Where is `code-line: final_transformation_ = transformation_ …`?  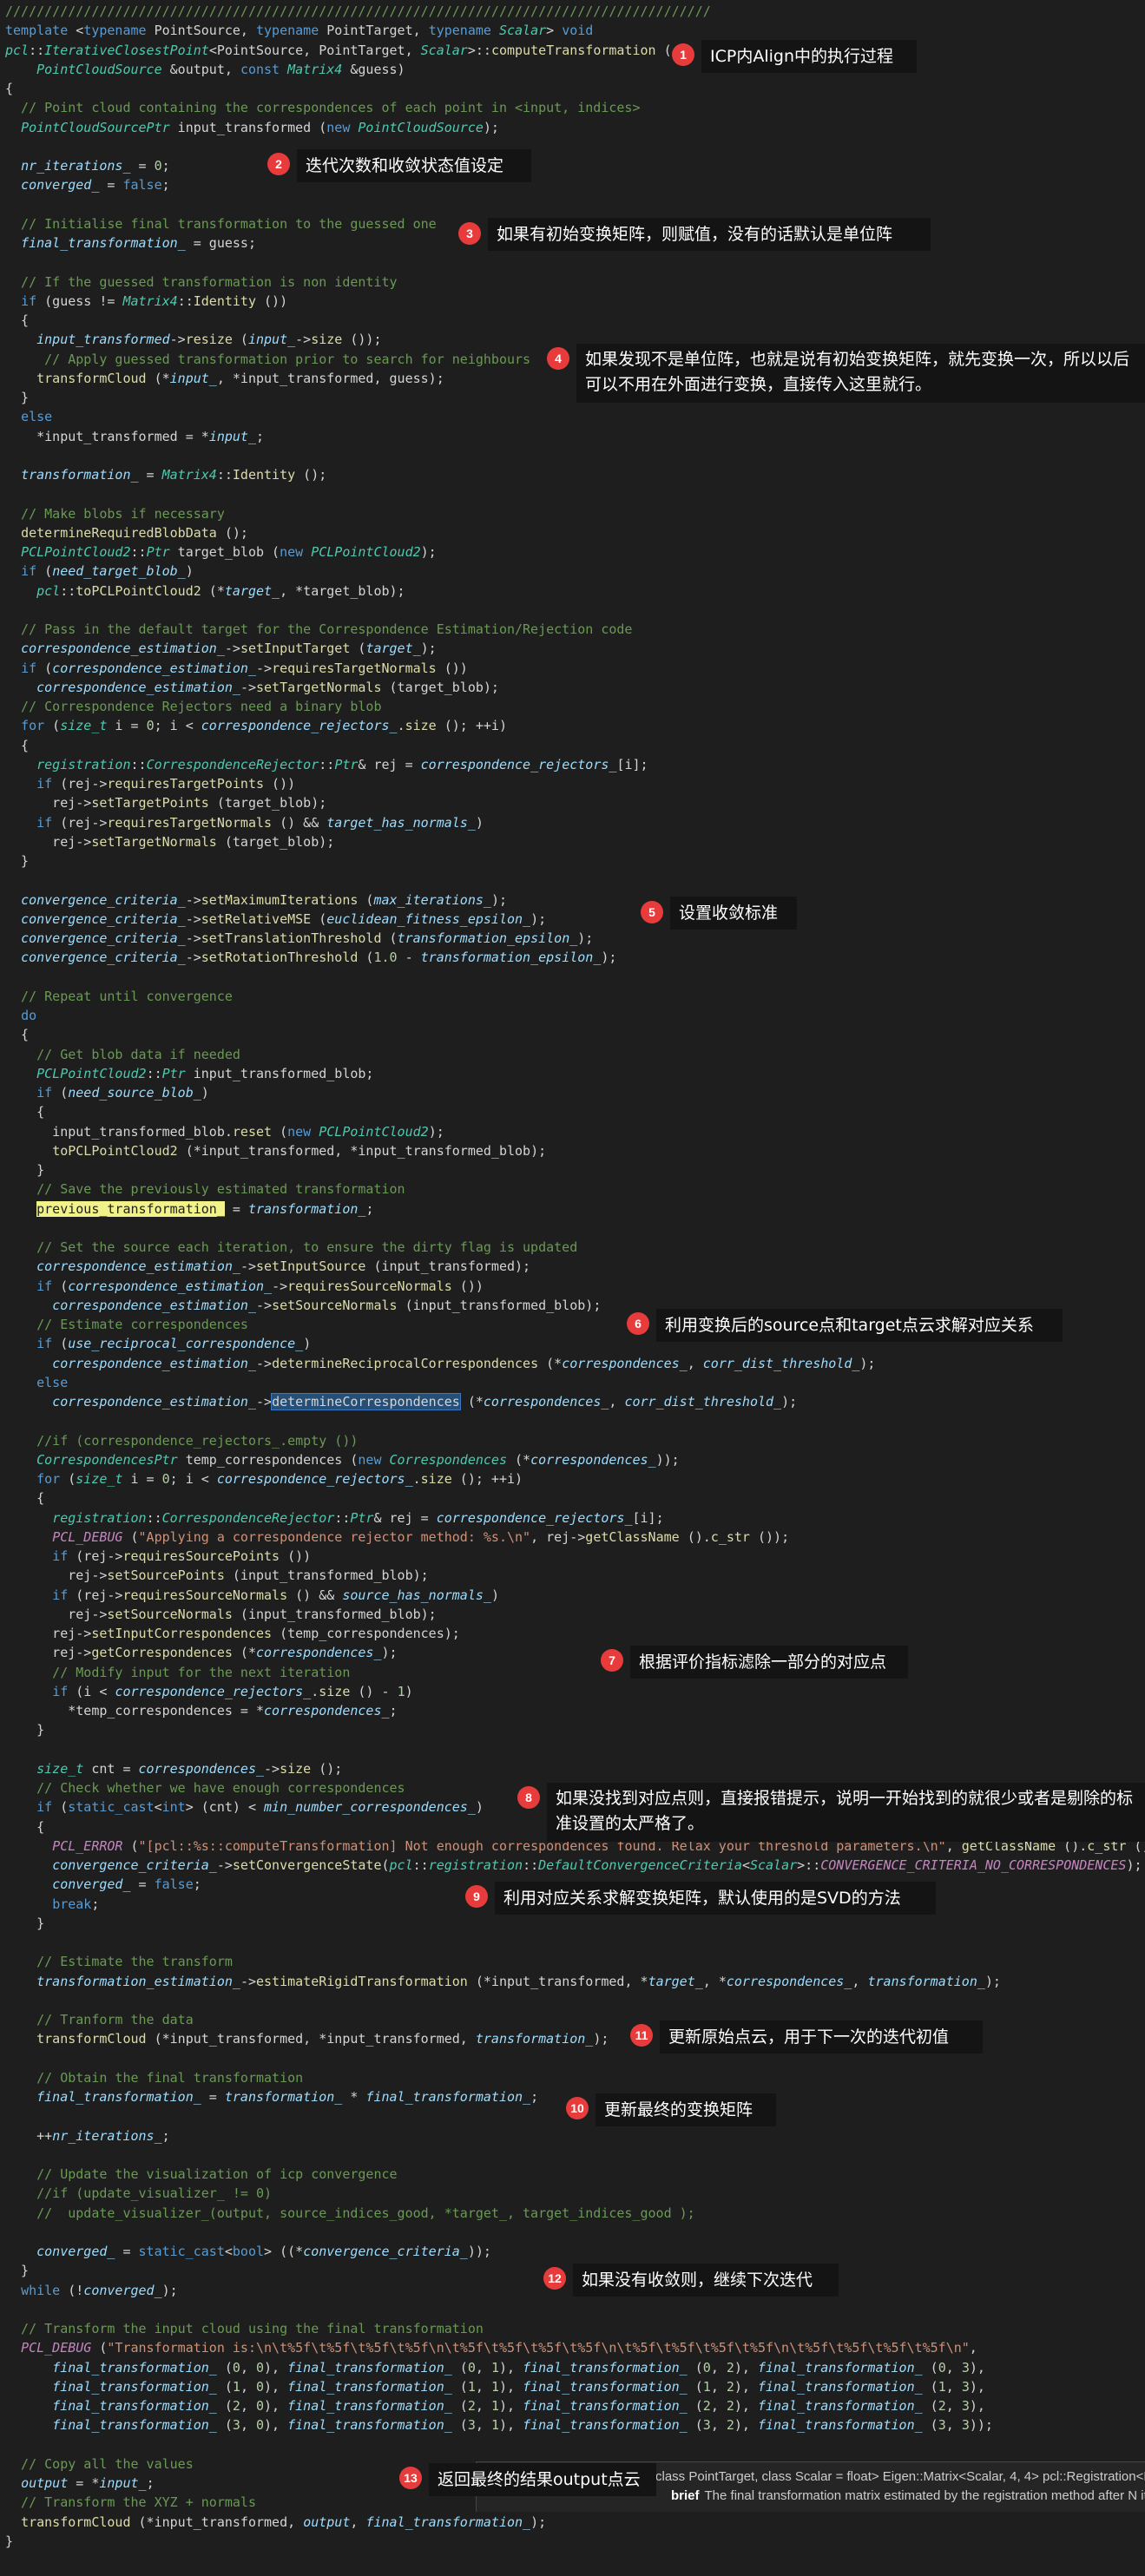 code-line: final_transformation_ = transformation_ … is located at coordinates (271, 2096).